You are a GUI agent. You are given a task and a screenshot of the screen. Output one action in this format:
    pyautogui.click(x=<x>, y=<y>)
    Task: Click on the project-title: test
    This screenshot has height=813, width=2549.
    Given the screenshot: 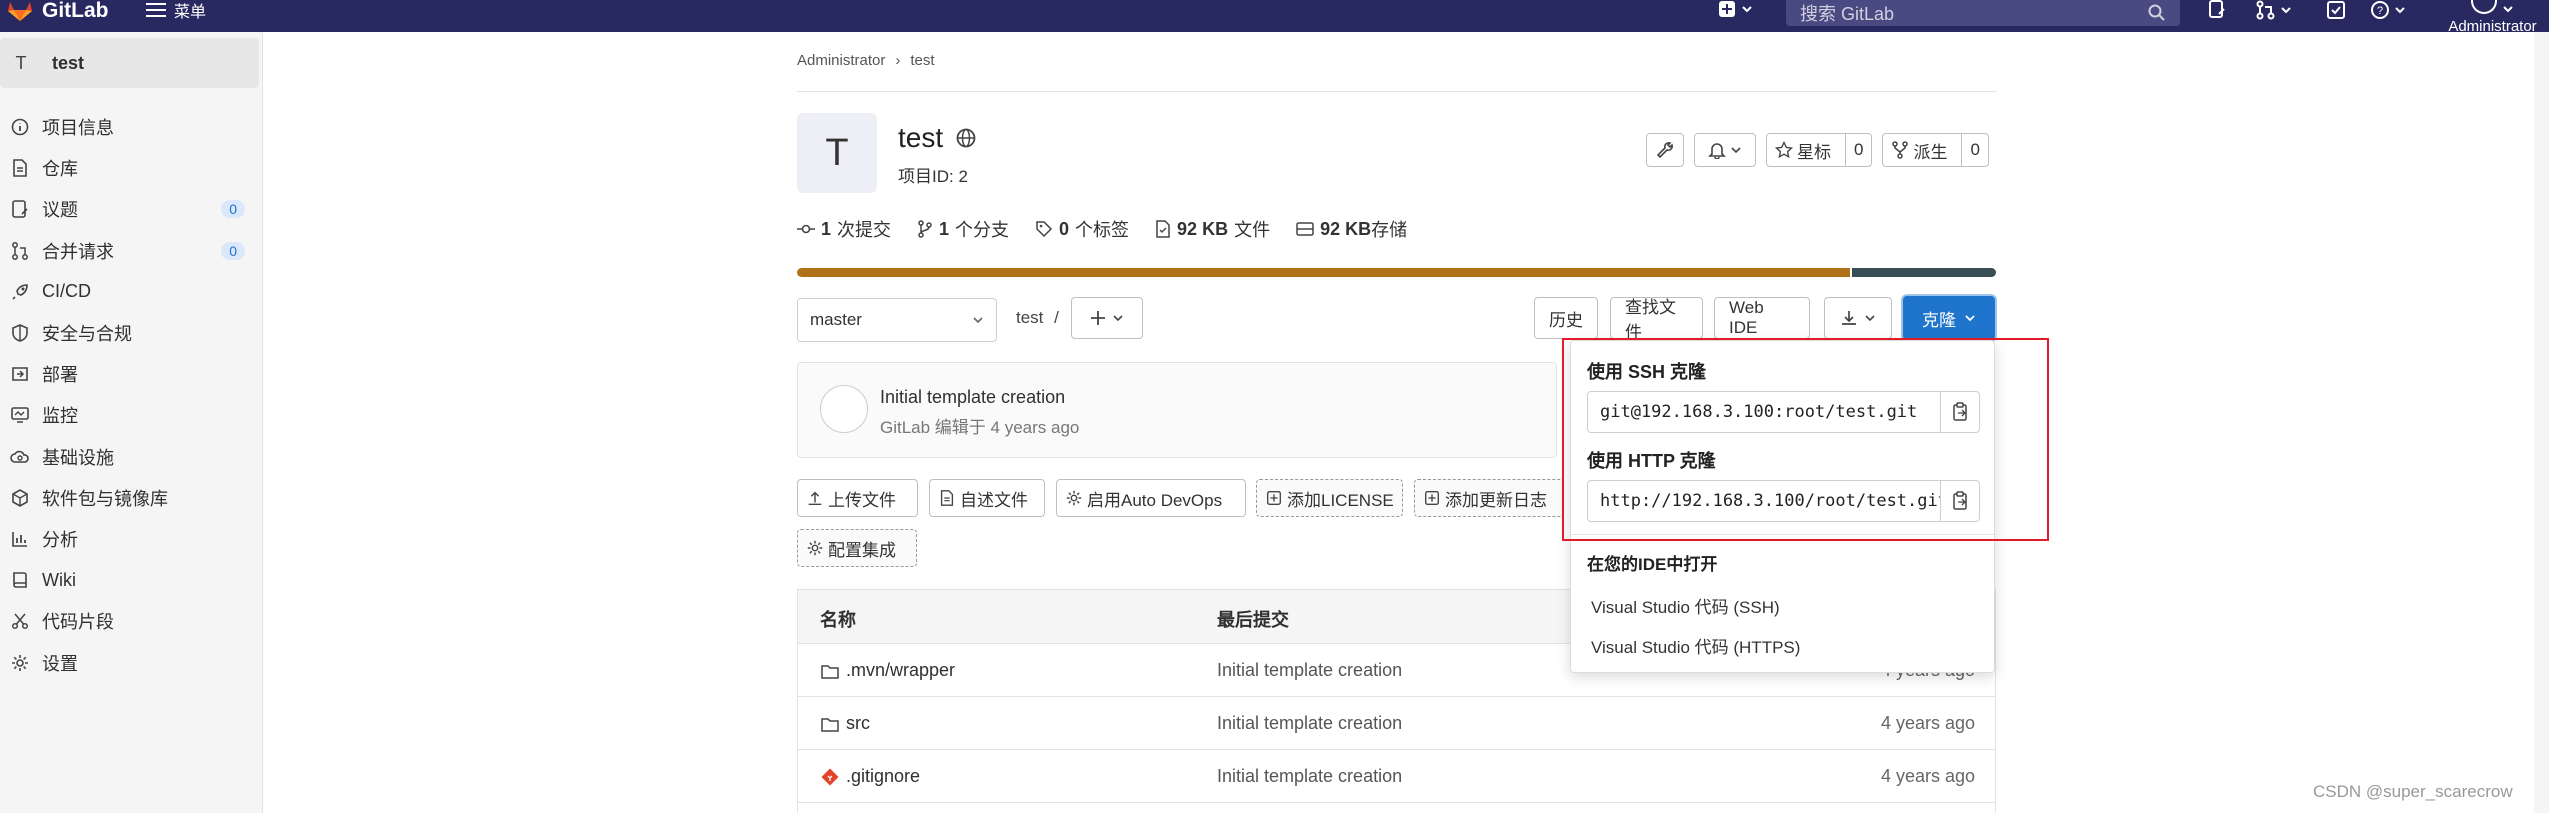 What is the action you would take?
    pyautogui.click(x=937, y=138)
    